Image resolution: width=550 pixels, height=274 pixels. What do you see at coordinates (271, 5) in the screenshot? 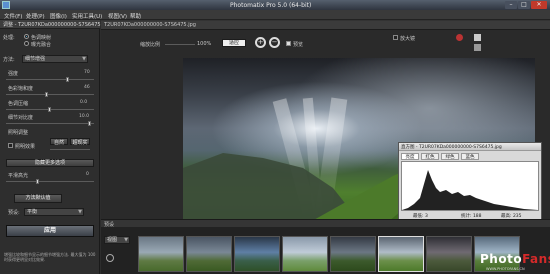
I see `window-title: Photomatix Pro 5.0 (64-bit)` at bounding box center [271, 5].